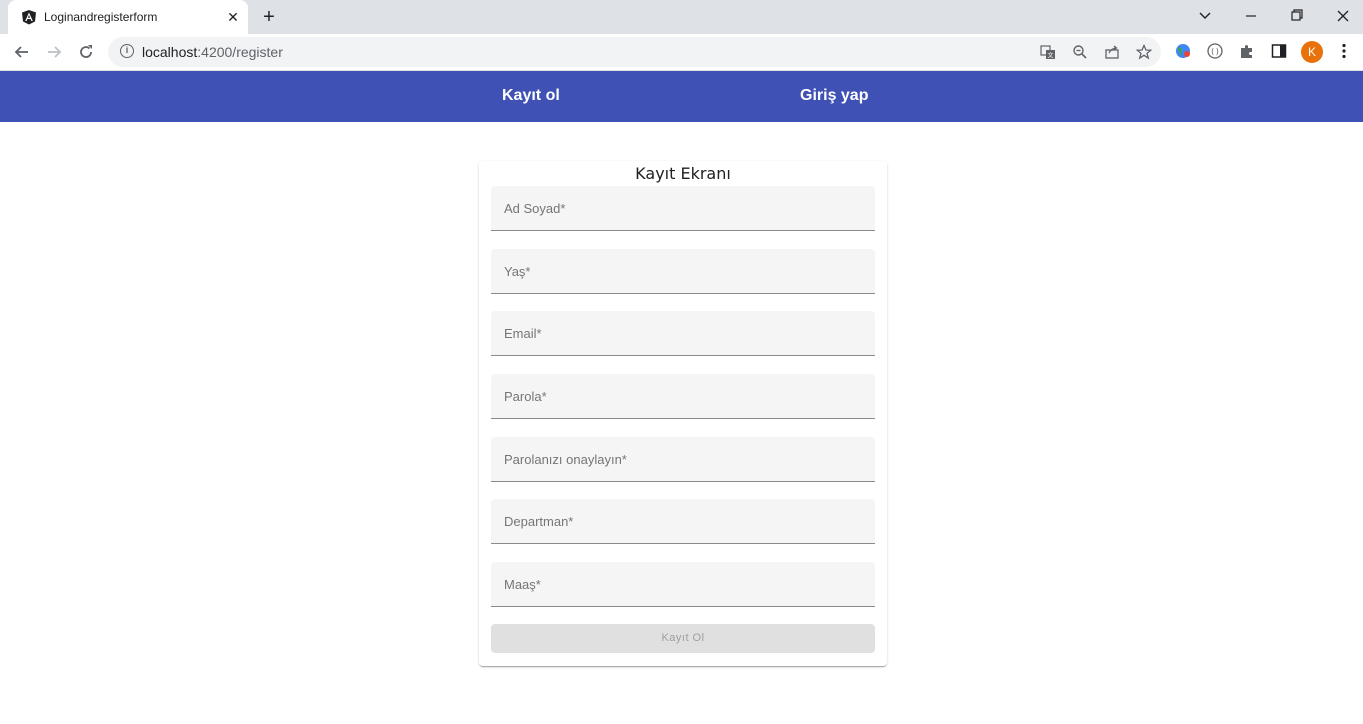 The image size is (1363, 724). I want to click on field-label: Ad Soyad*, so click(535, 208).